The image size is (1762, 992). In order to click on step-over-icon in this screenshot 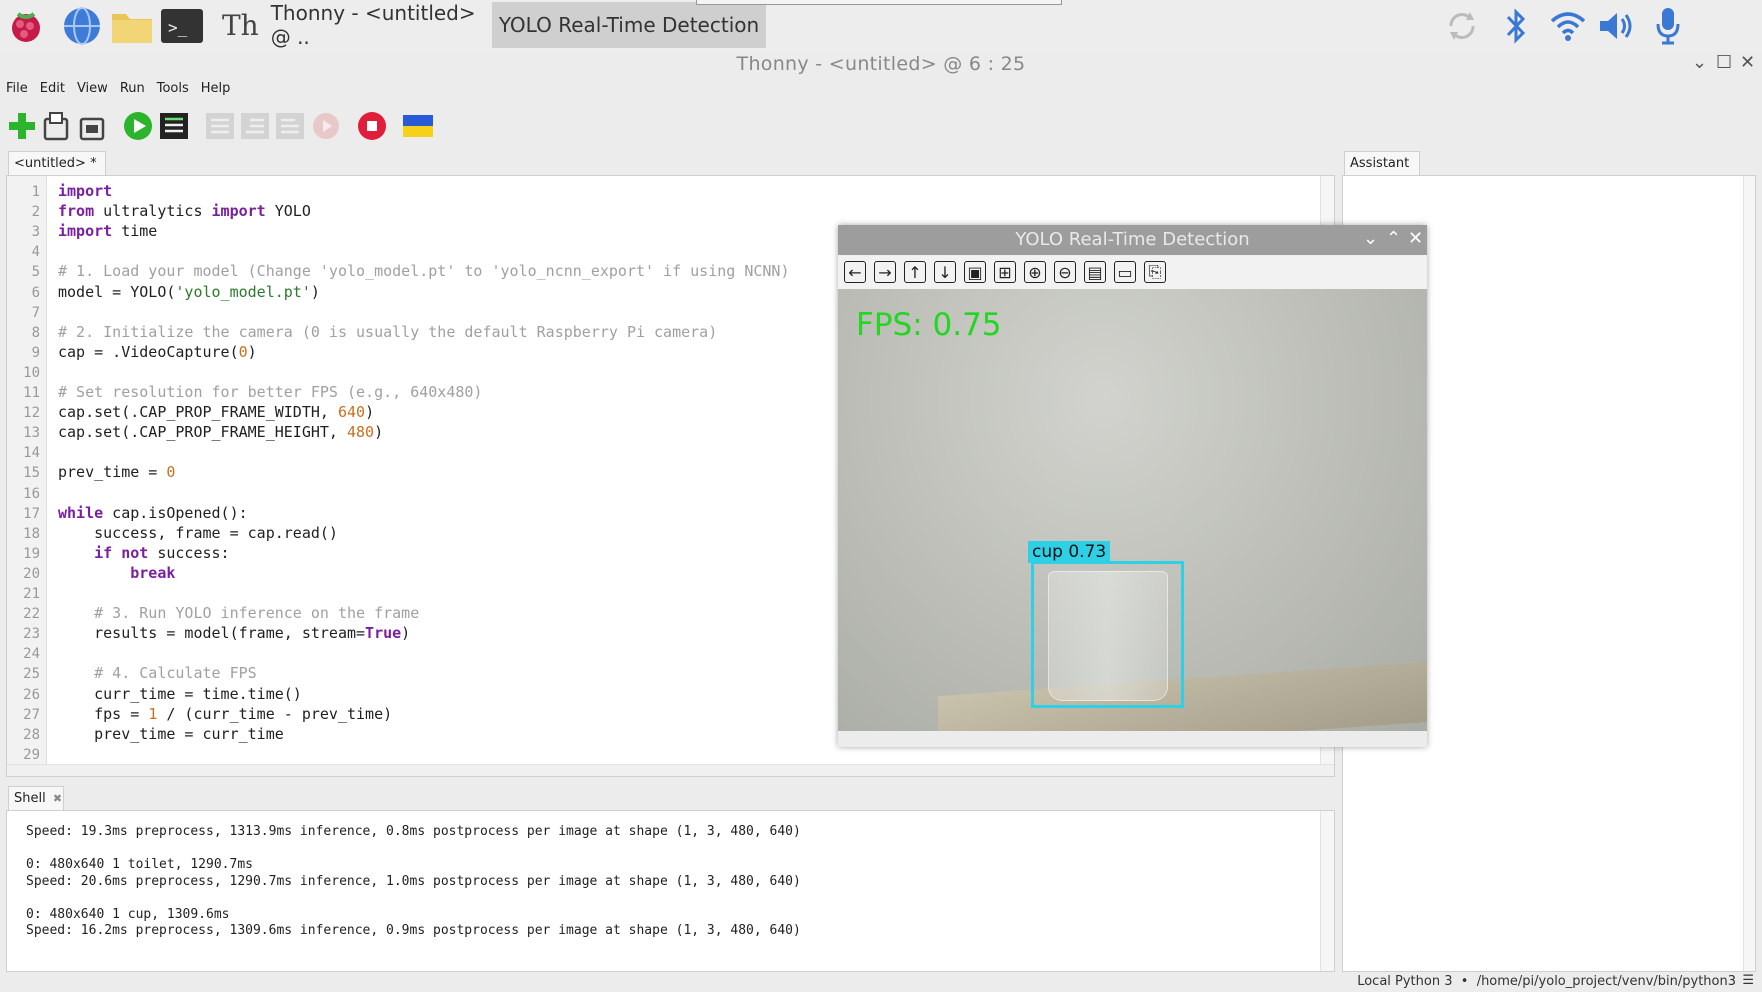, I will do `click(220, 126)`.